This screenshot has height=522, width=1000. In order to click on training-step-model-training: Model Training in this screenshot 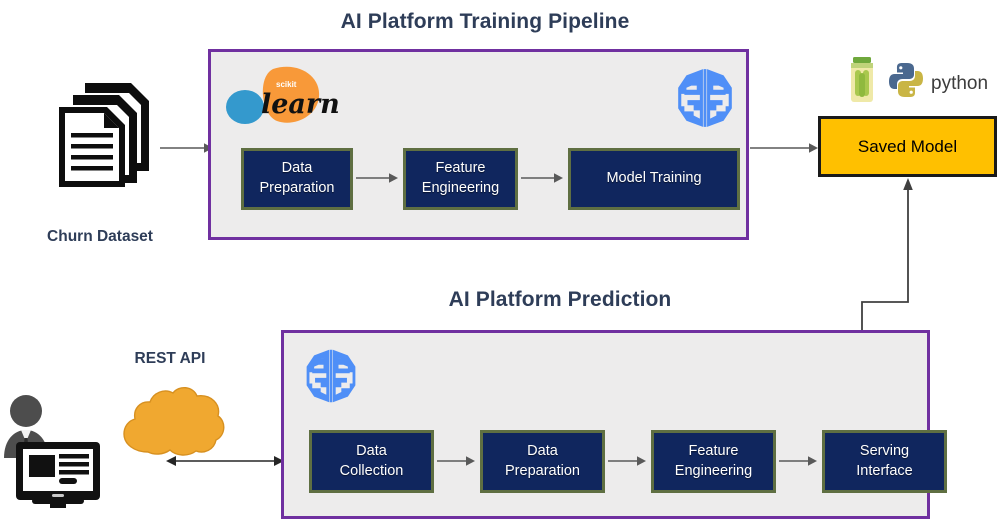, I will do `click(654, 179)`.